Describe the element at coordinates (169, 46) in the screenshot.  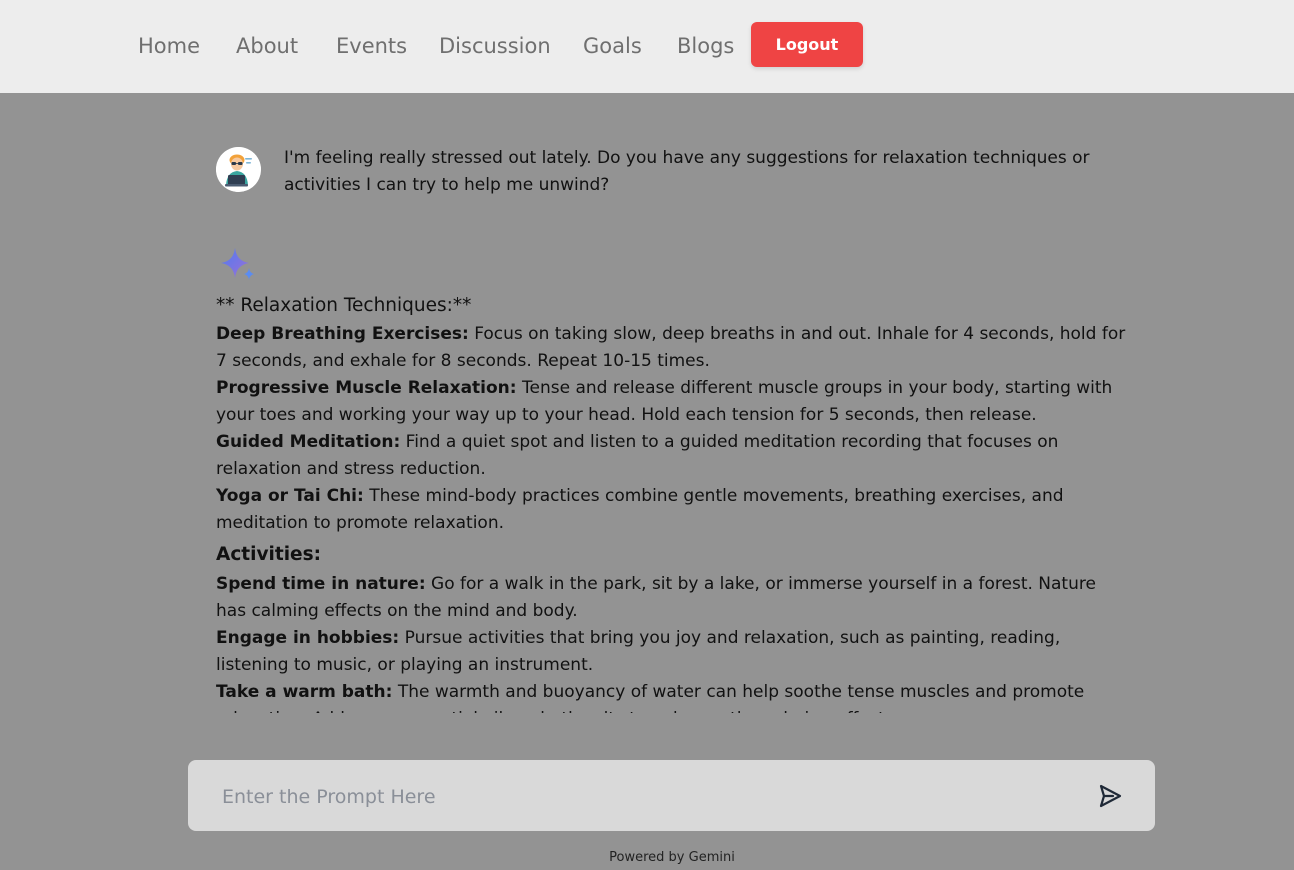
I see `nav-link-home: Home` at that location.